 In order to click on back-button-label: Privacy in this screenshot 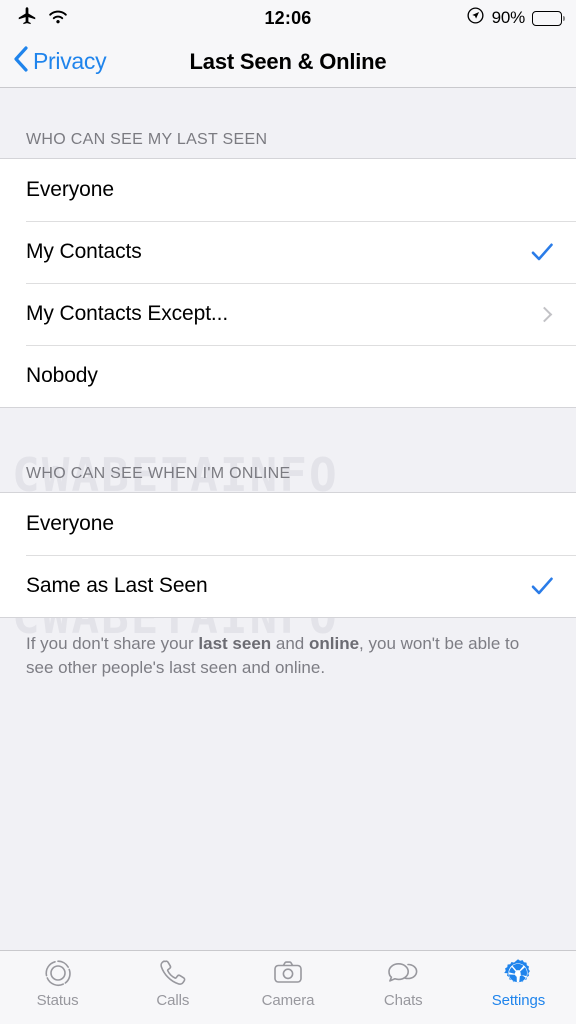, I will do `click(70, 61)`.